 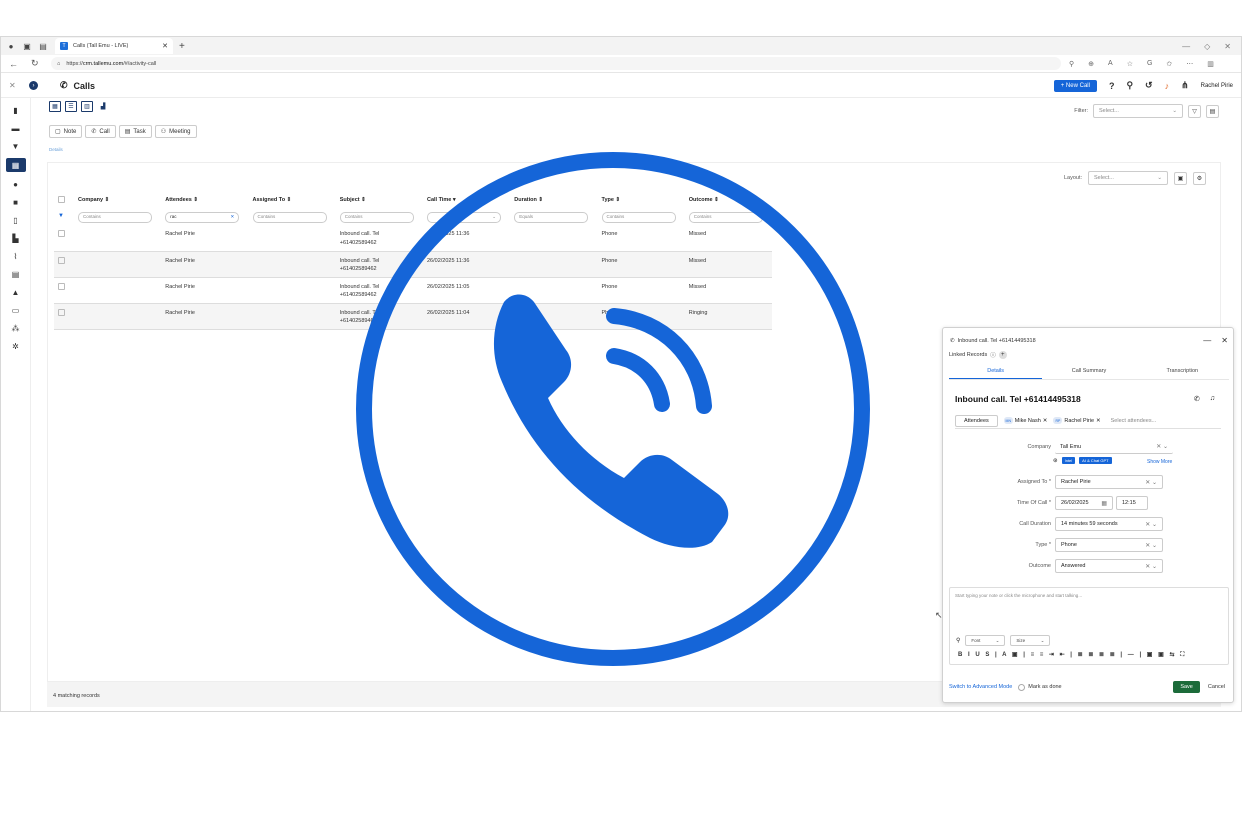 What do you see at coordinates (1149, 85) in the screenshot?
I see `history-icon: ↺` at bounding box center [1149, 85].